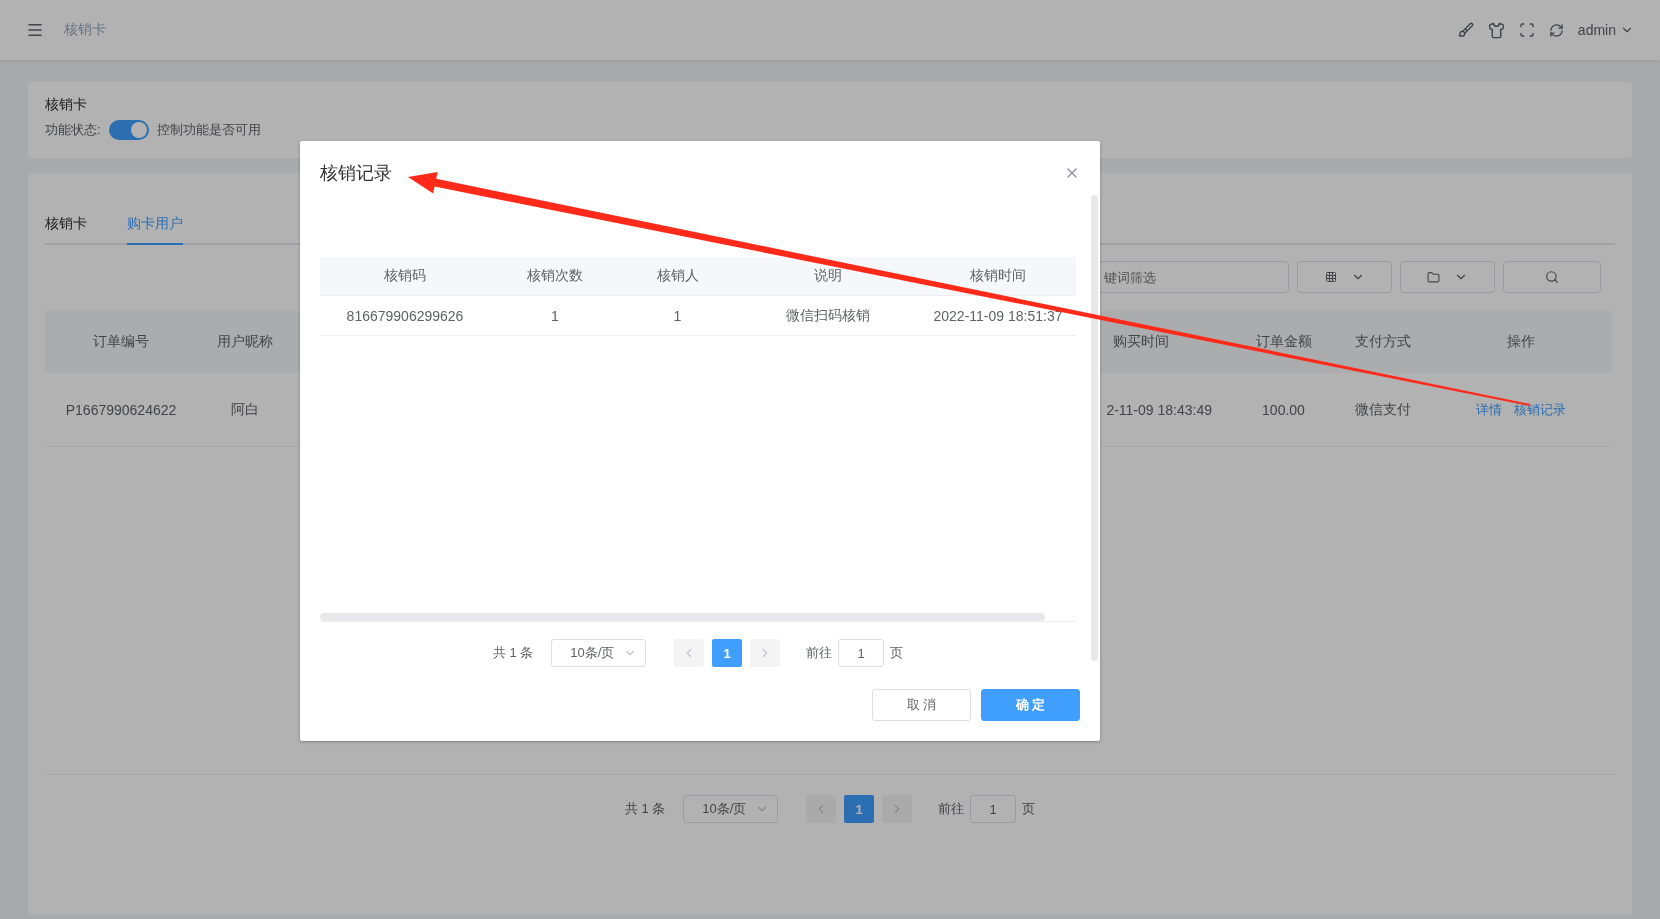 This screenshot has height=919, width=1660. Describe the element at coordinates (85, 30) in the screenshot. I see `breadcrumb: 核销卡` at that location.